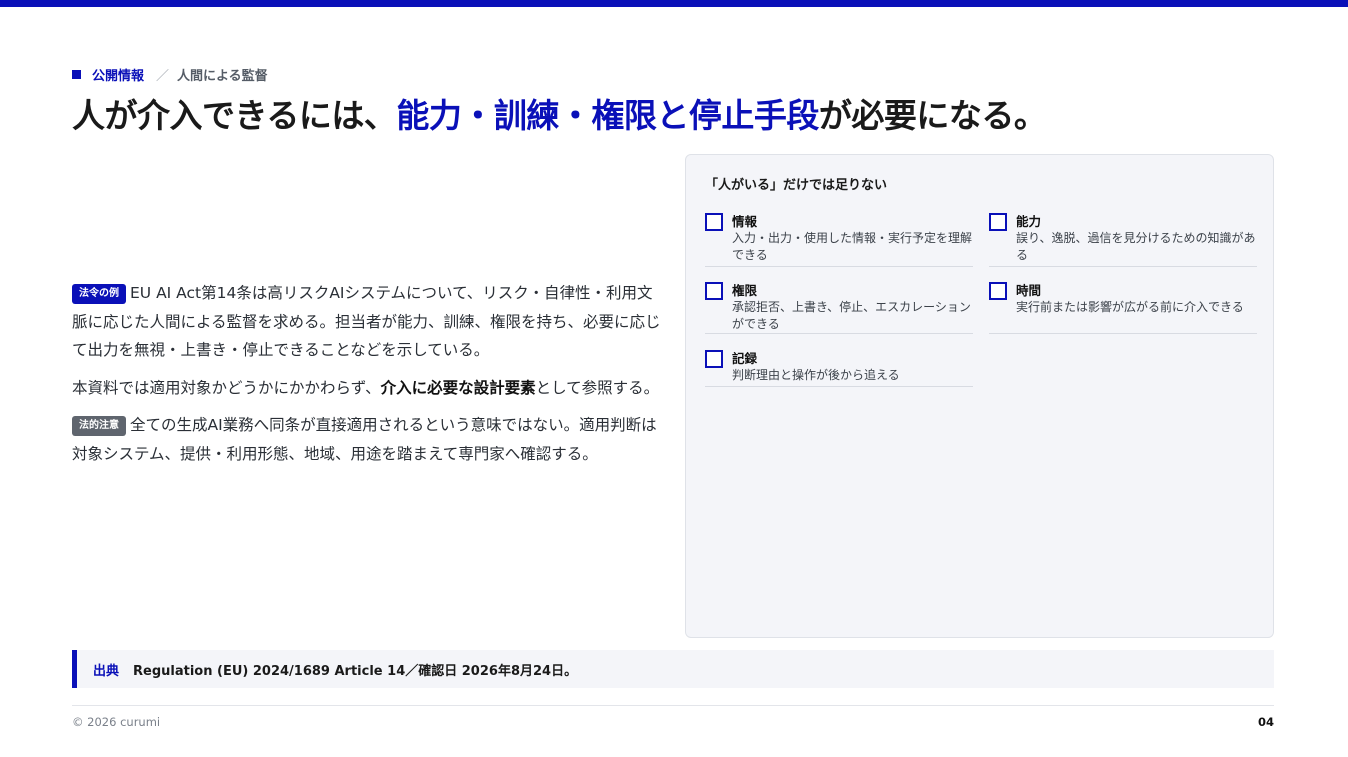 The height and width of the screenshot is (757, 1348). Describe the element at coordinates (1029, 290) in the screenshot. I see `item-title: 時間` at that location.